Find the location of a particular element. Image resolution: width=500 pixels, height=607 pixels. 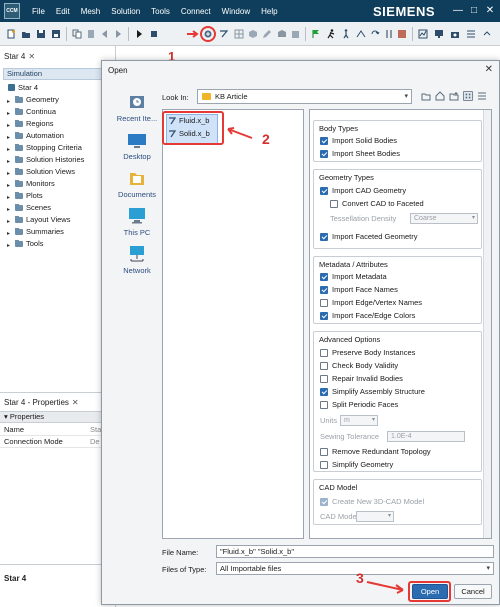

minimize-button: — is located at coordinates (458, 11).